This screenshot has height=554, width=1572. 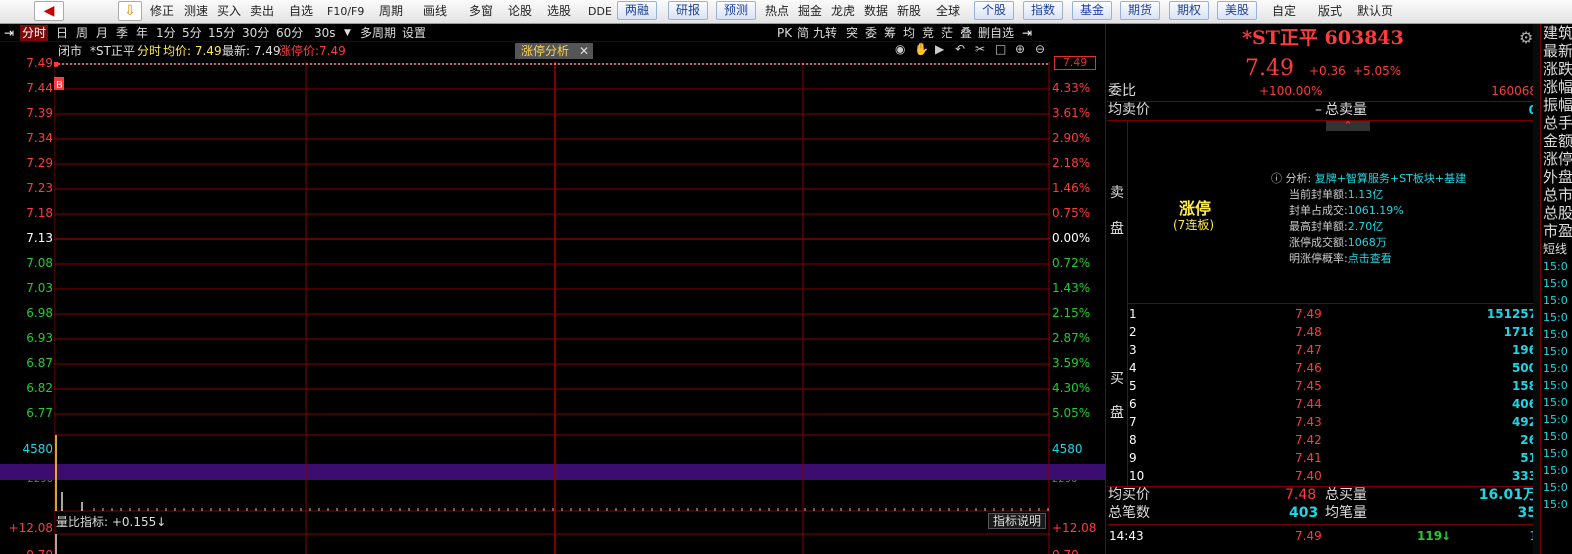 What do you see at coordinates (1122, 91) in the screenshot?
I see `weibi-label: 委比` at bounding box center [1122, 91].